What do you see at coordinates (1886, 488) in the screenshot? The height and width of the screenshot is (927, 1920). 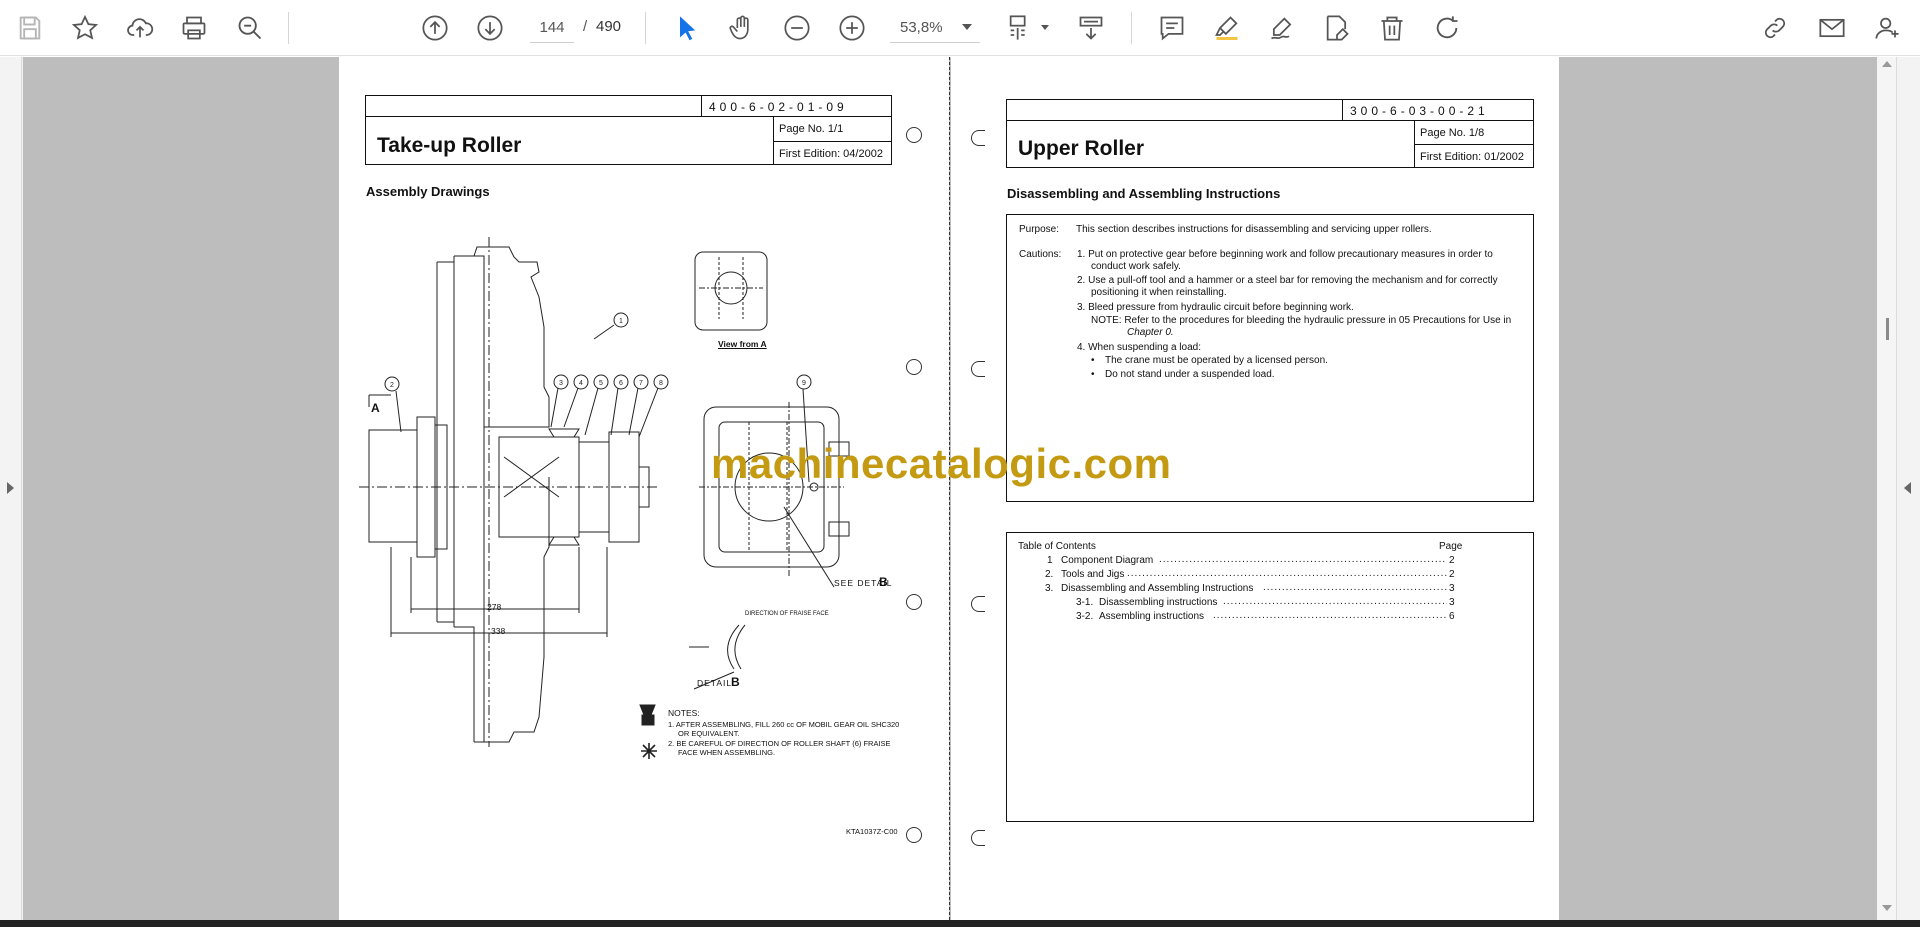 I see `vertical-scrollbar` at bounding box center [1886, 488].